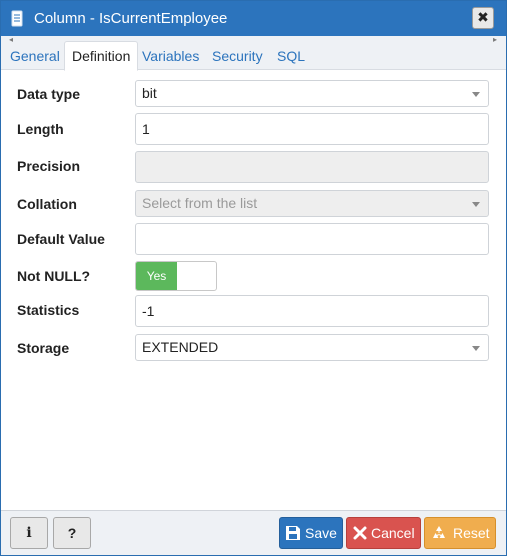  I want to click on tab-label: Definition, so click(101, 56).